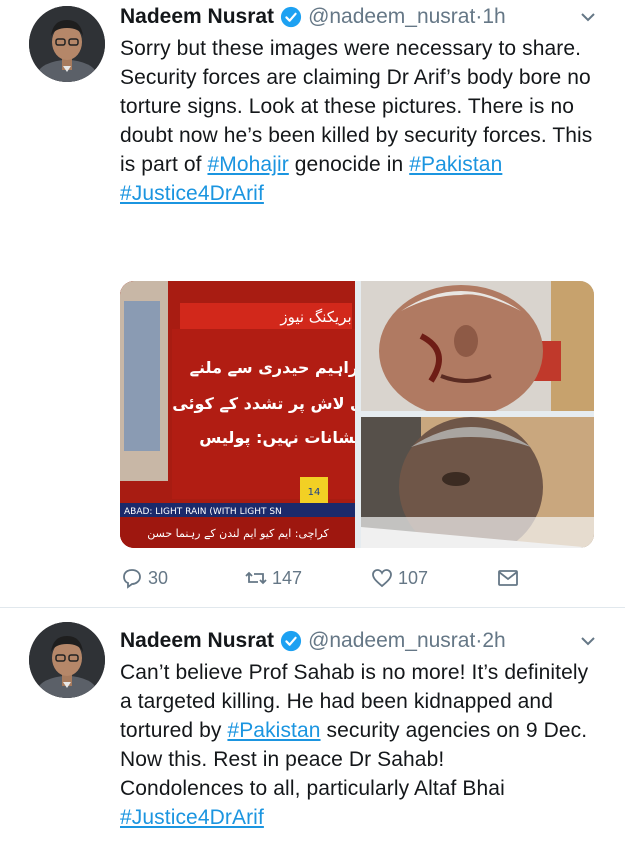 This screenshot has width=625, height=857. I want to click on retweet-button: 147, so click(273, 578).